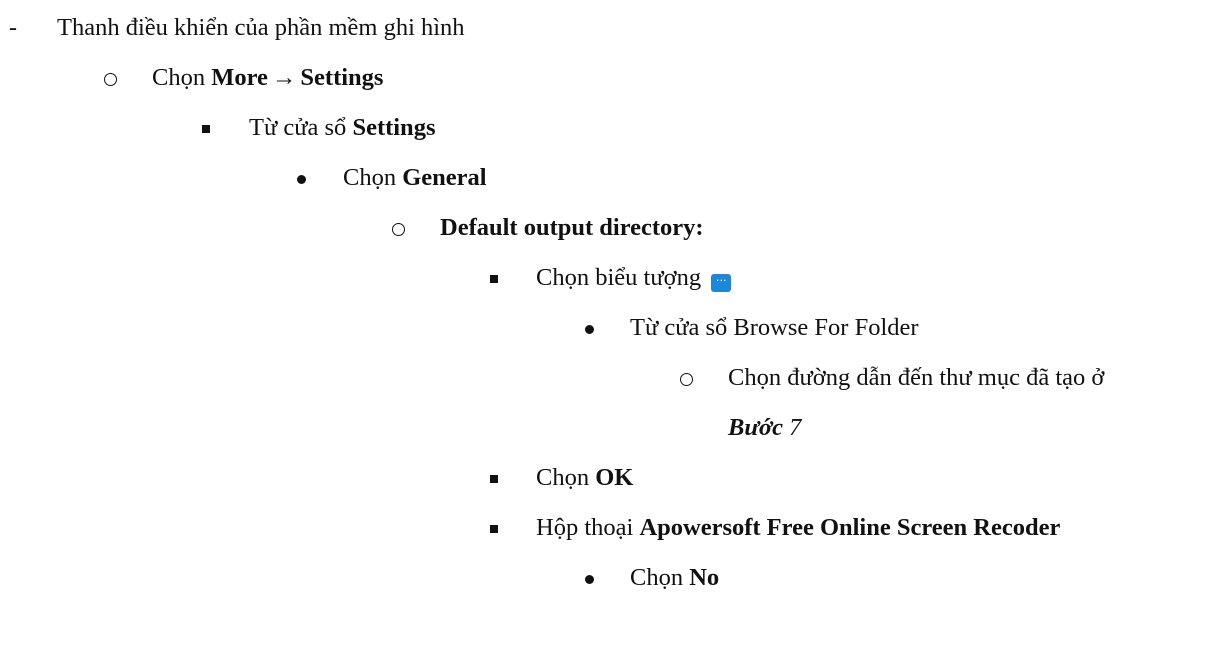  I want to click on list-item: Thanh điều khiển của phần mềm ghi hình, so click(261, 28).